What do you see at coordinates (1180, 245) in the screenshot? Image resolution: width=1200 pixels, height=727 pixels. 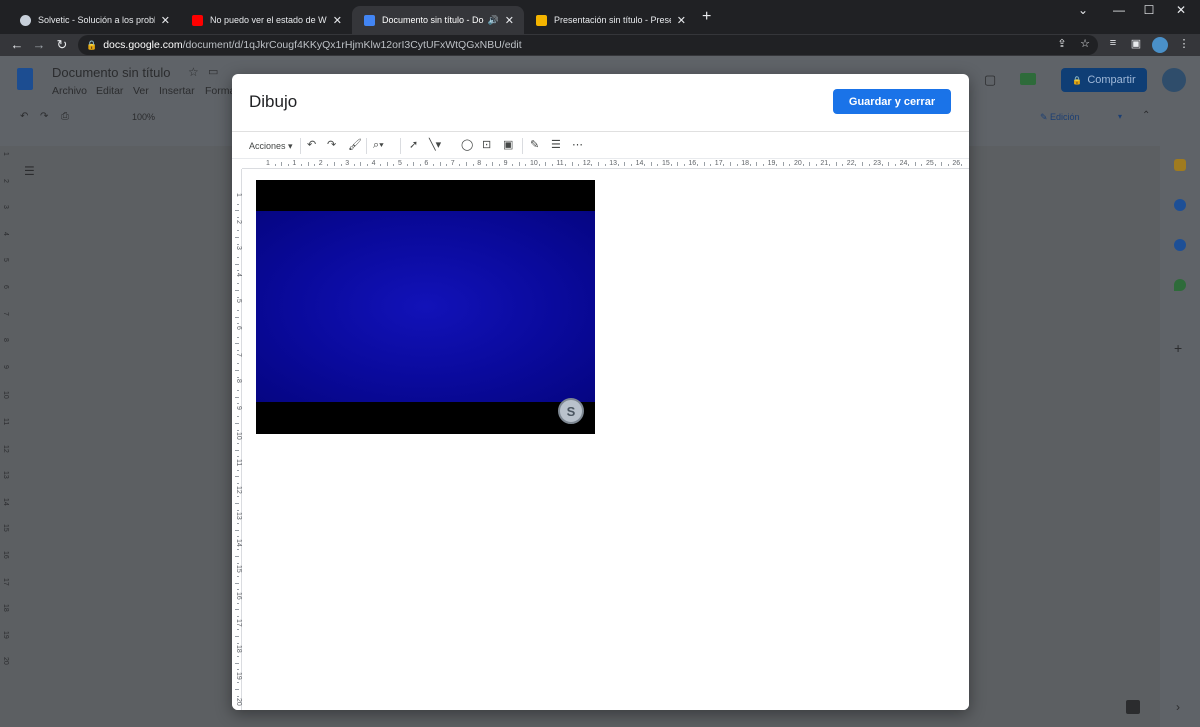 I see `contacts-icon` at bounding box center [1180, 245].